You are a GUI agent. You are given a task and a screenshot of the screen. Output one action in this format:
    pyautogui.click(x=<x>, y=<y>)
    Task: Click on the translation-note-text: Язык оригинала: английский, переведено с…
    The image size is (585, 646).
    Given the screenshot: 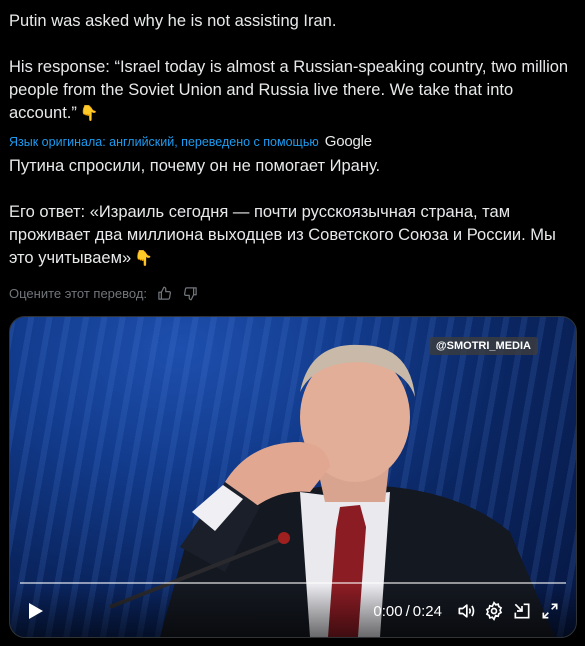 What is the action you would take?
    pyautogui.click(x=164, y=142)
    